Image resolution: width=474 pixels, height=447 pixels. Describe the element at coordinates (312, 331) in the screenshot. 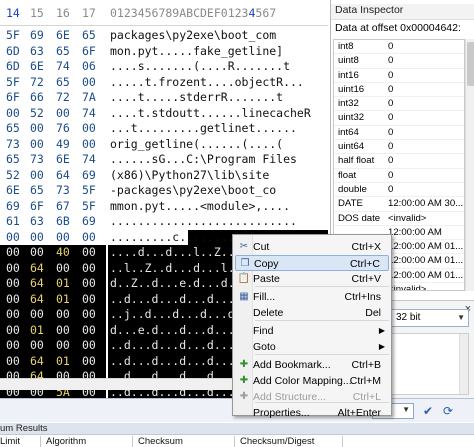

I see `menu-item-find: Find ▶` at that location.